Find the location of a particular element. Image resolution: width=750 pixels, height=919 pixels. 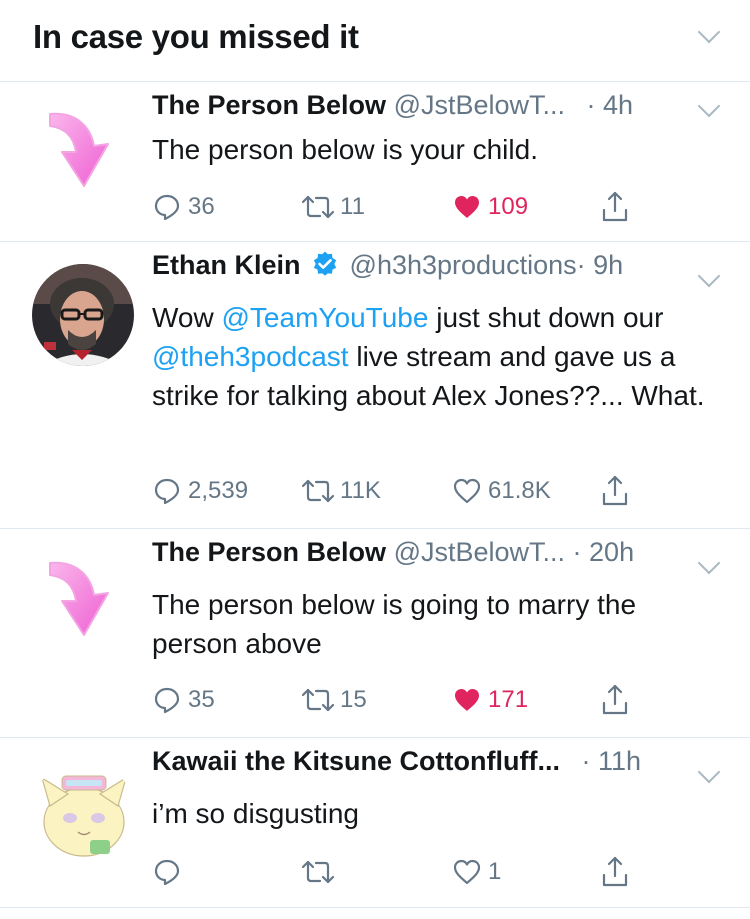

tweet-text: i’m so disgusting is located at coordinates (255, 813).